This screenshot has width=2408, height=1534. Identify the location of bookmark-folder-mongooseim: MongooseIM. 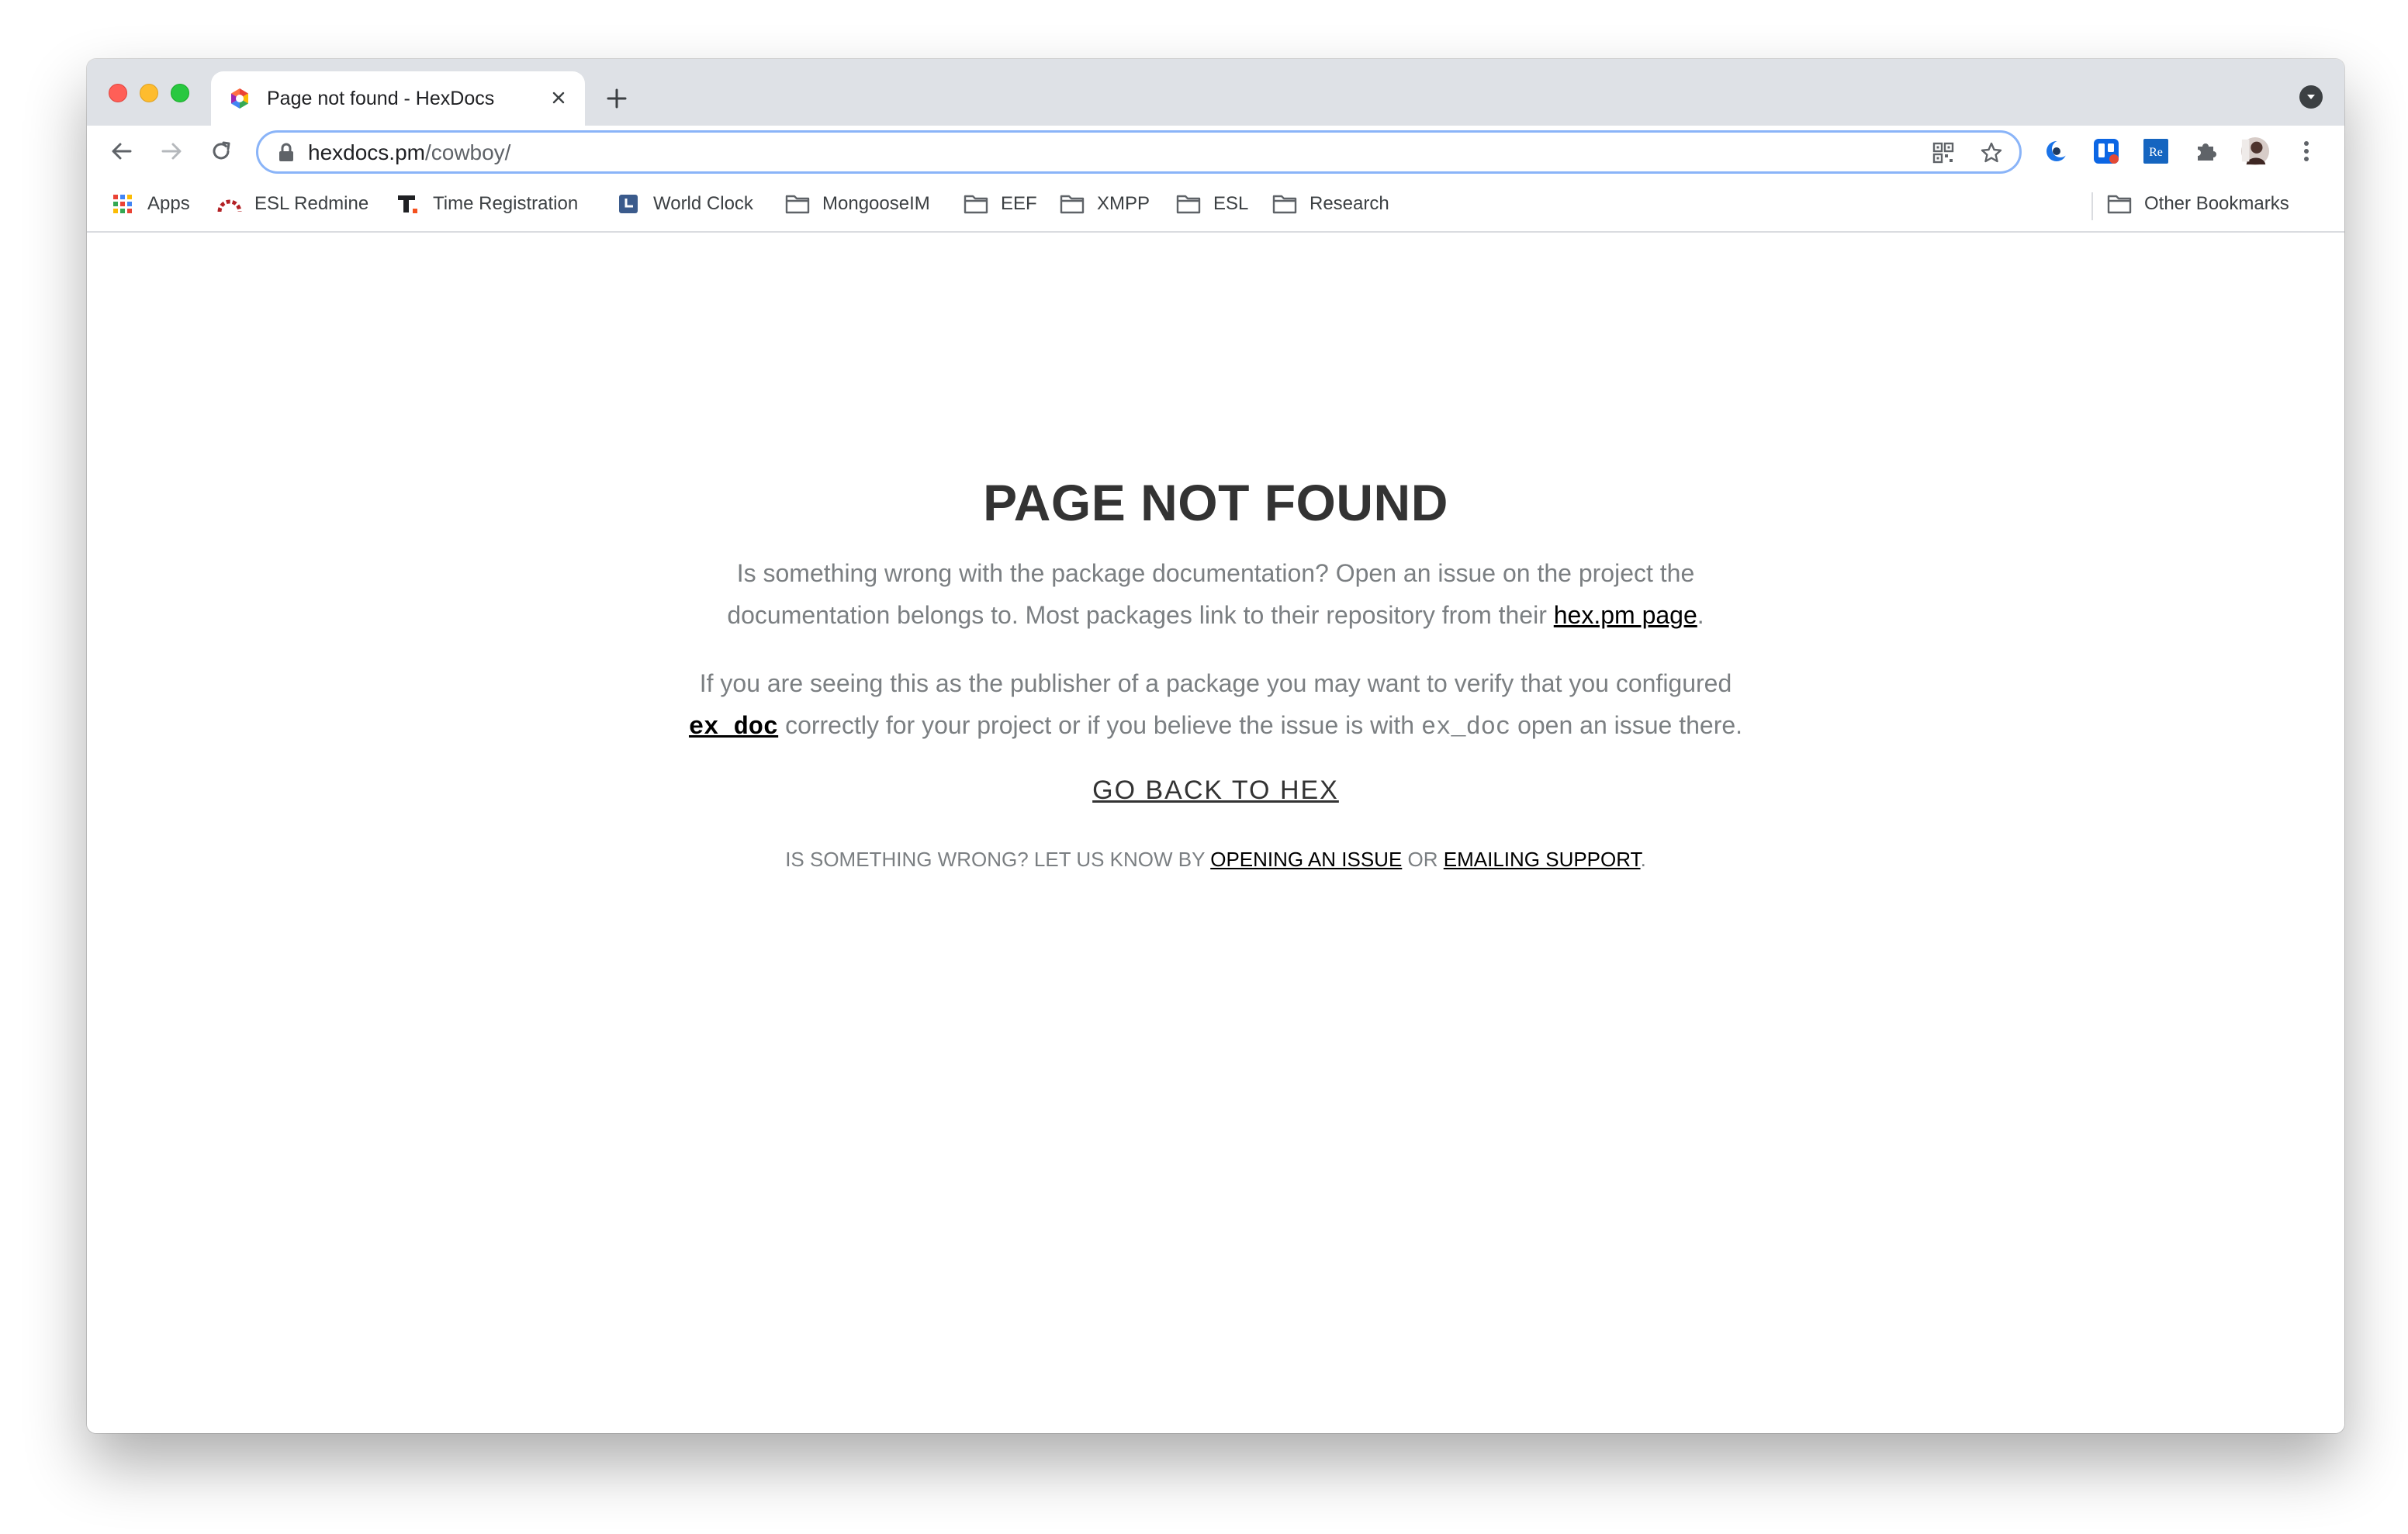
(857, 204).